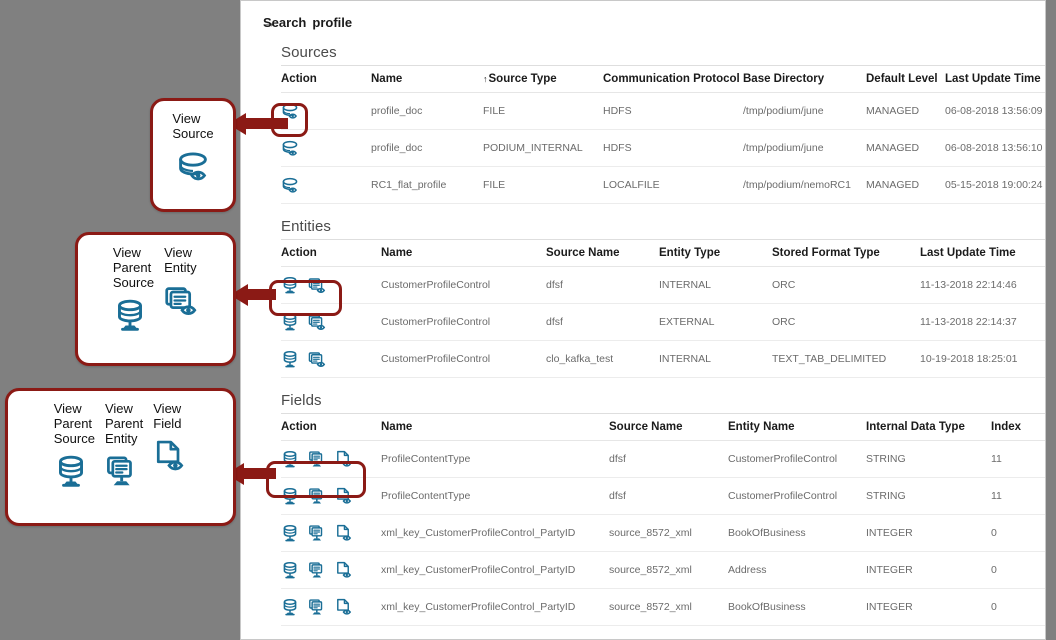 The image size is (1056, 640). What do you see at coordinates (180, 260) in the screenshot?
I see `callout-label: View Entity` at bounding box center [180, 260].